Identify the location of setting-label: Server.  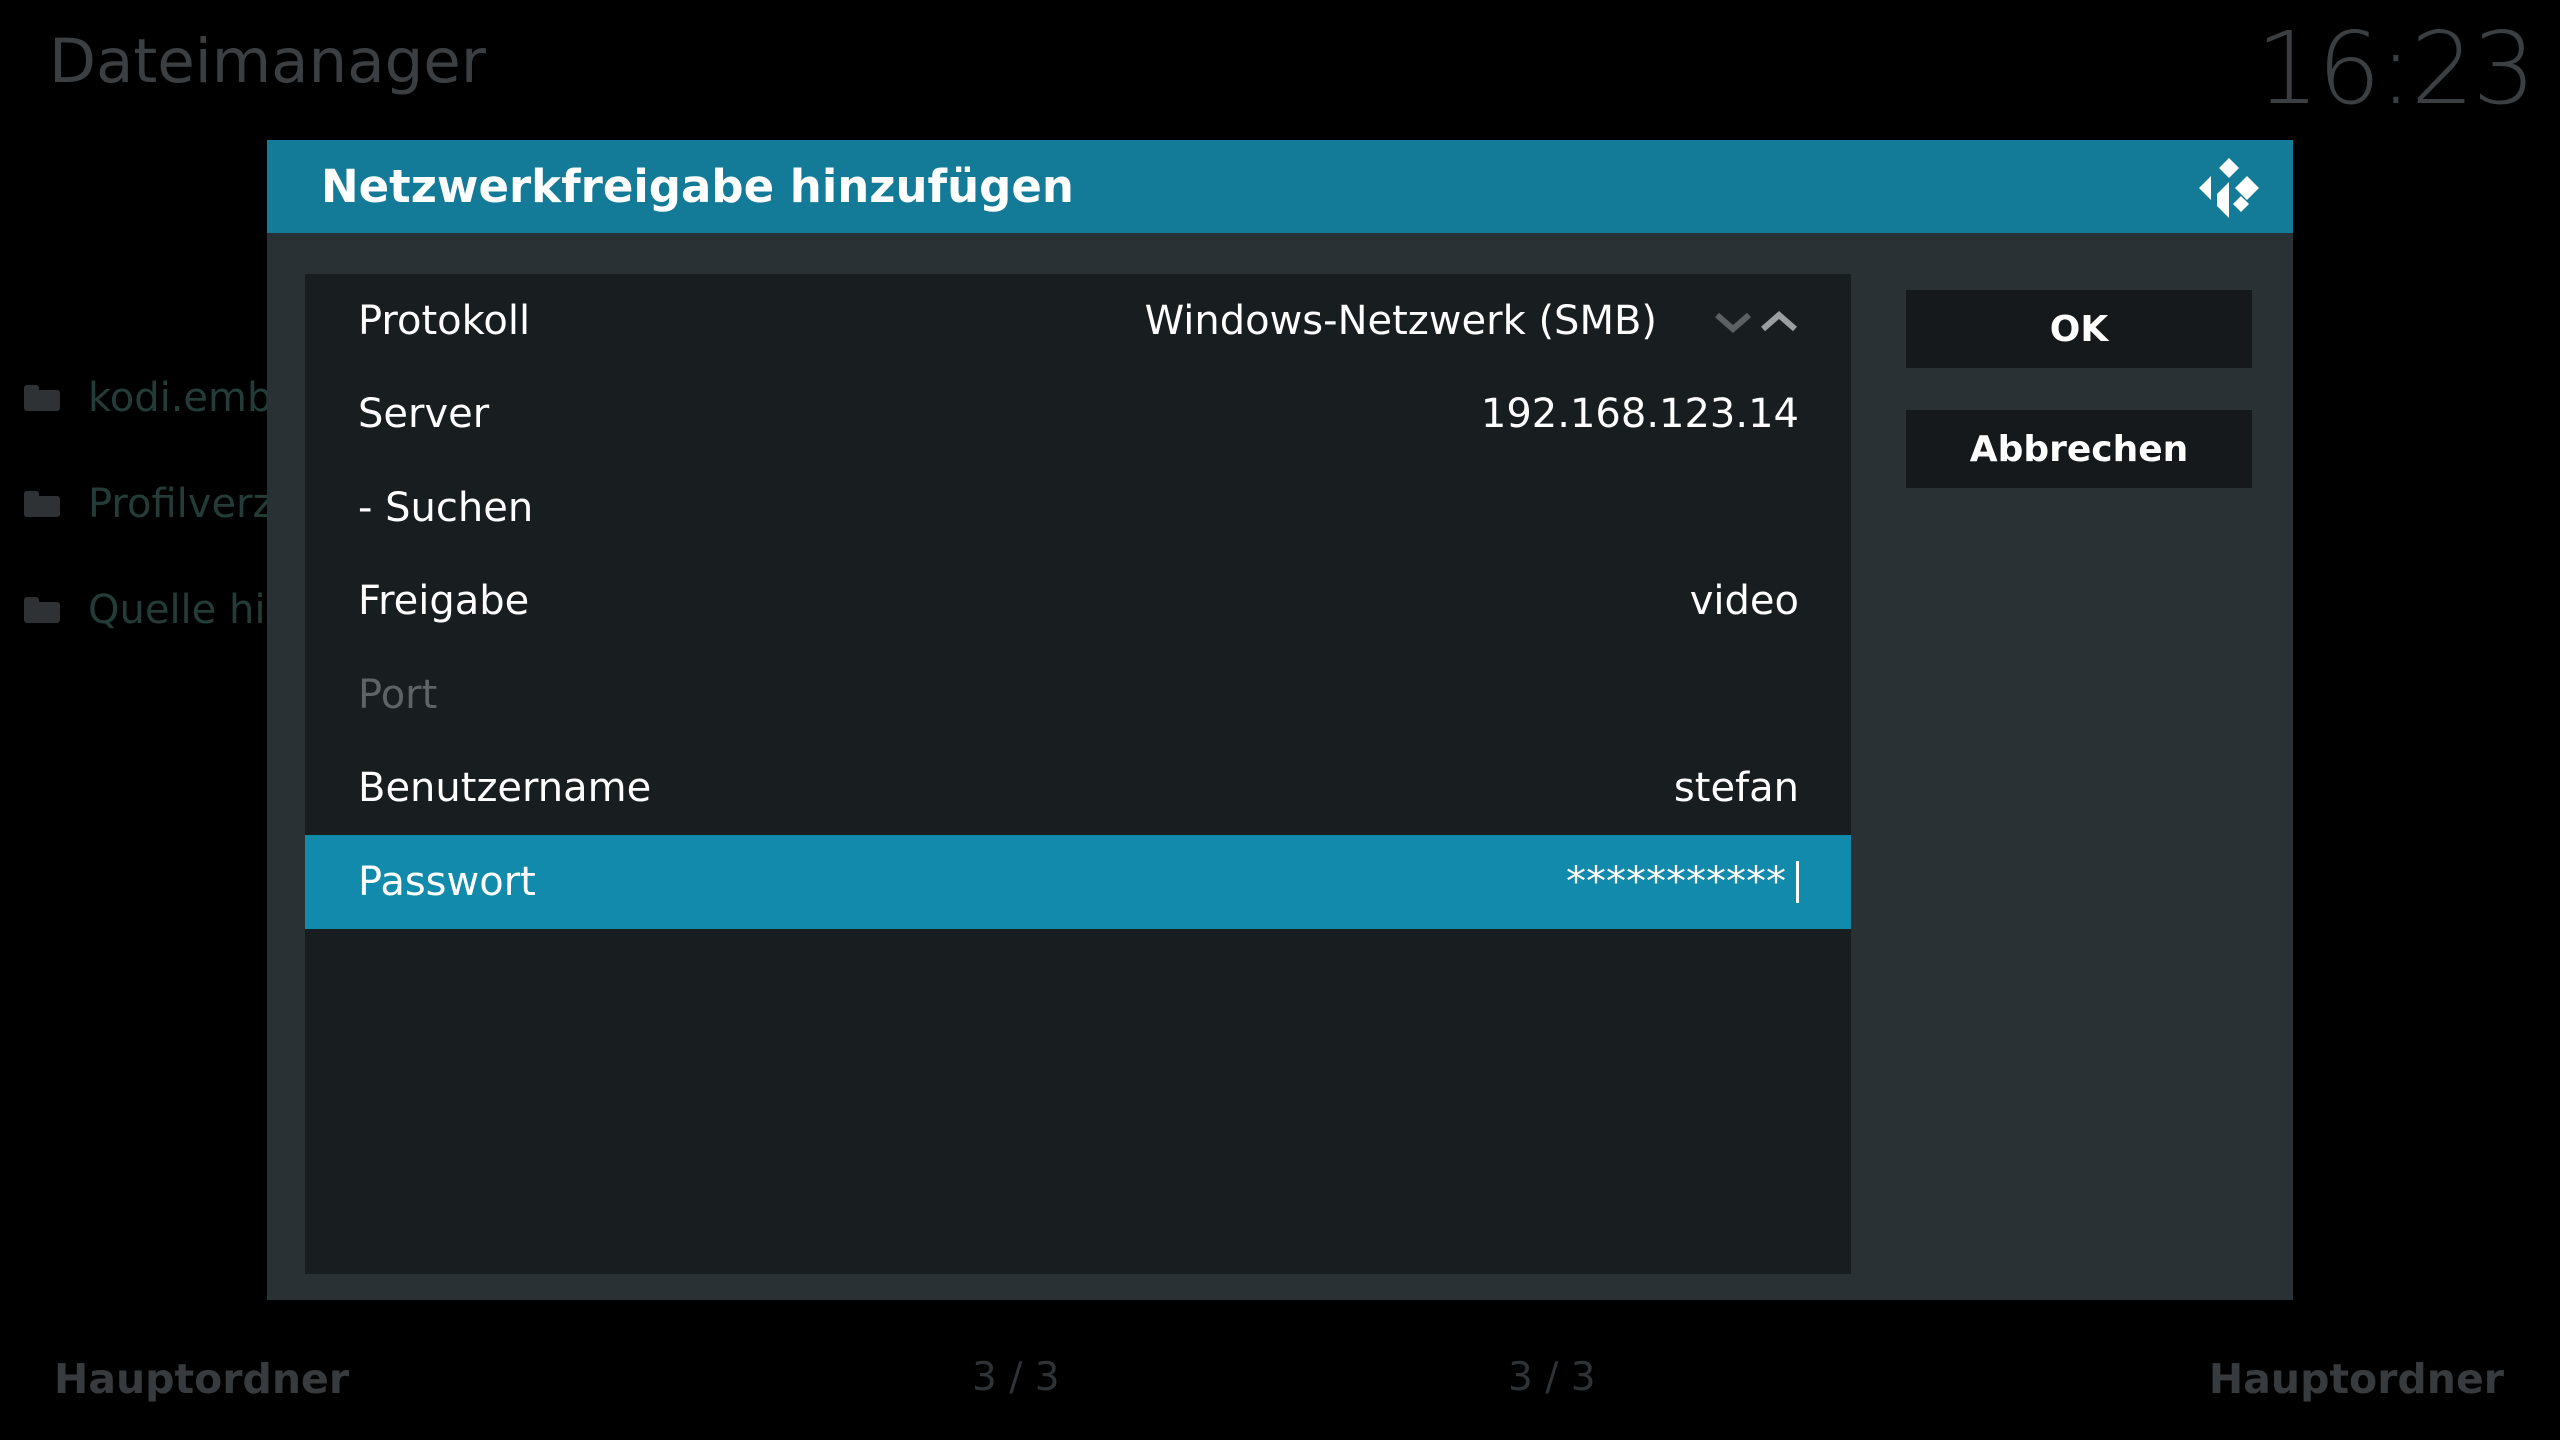
(424, 414).